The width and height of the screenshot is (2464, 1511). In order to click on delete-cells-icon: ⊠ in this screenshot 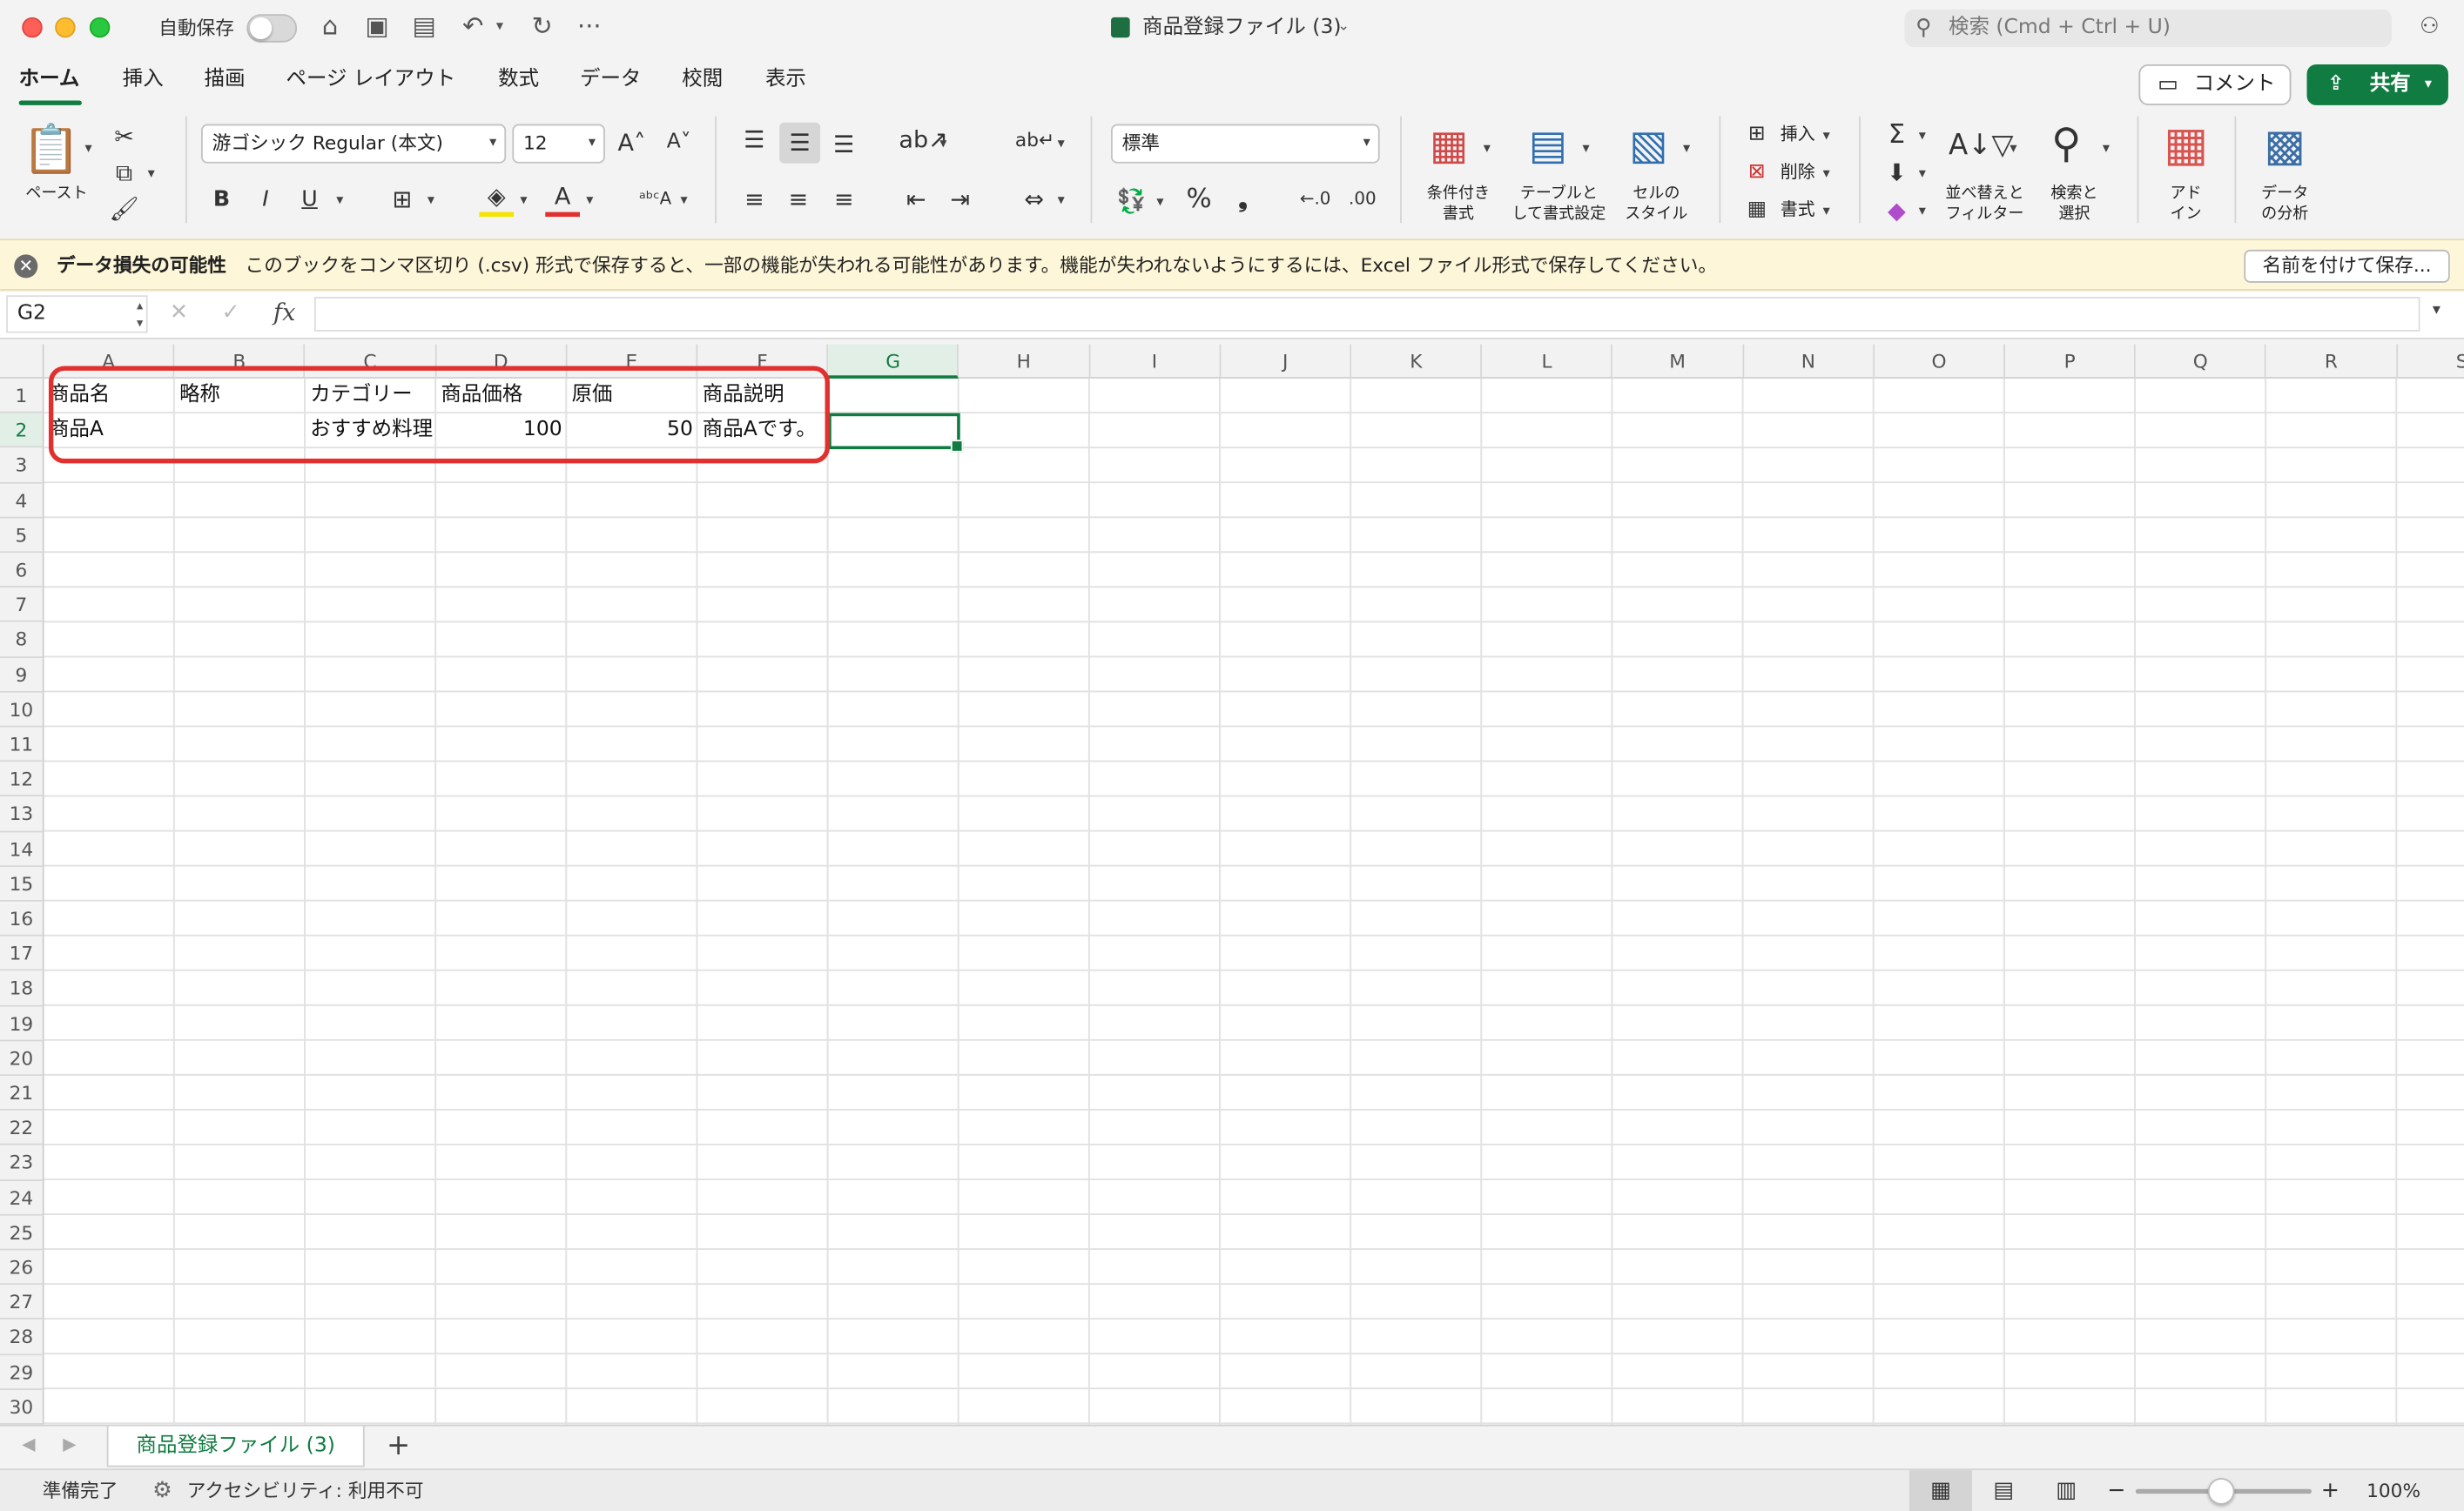, I will do `click(1757, 172)`.